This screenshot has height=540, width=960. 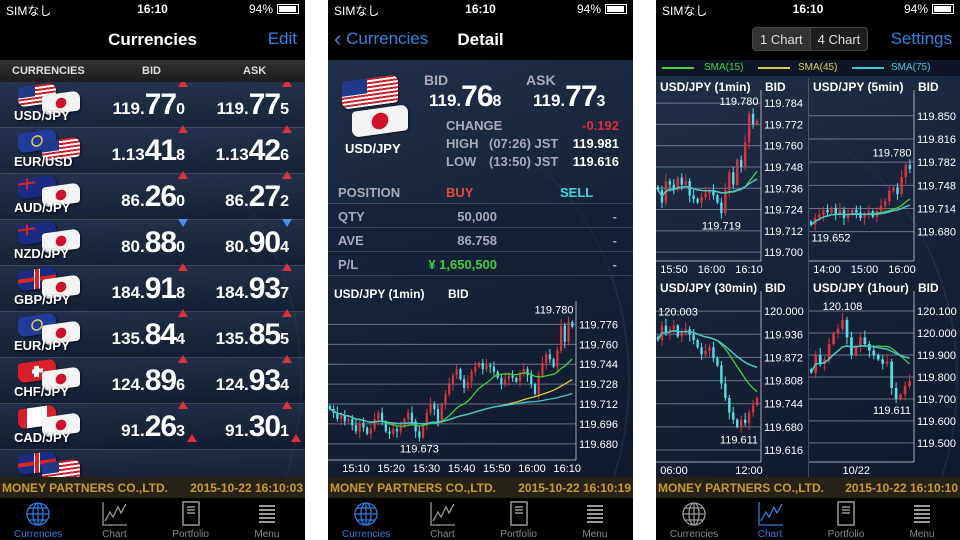 I want to click on nav-bar: 1 Chart 4 Chart Settings, so click(x=808, y=39).